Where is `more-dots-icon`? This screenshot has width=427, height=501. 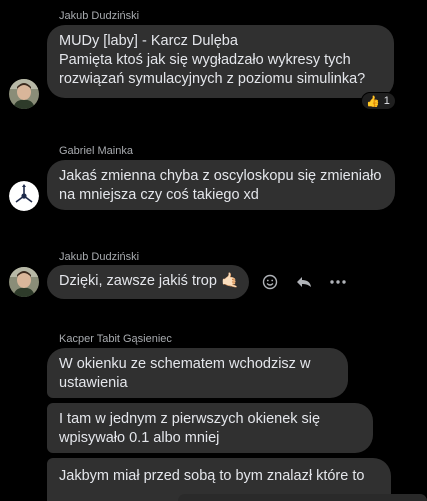 more-dots-icon is located at coordinates (338, 282).